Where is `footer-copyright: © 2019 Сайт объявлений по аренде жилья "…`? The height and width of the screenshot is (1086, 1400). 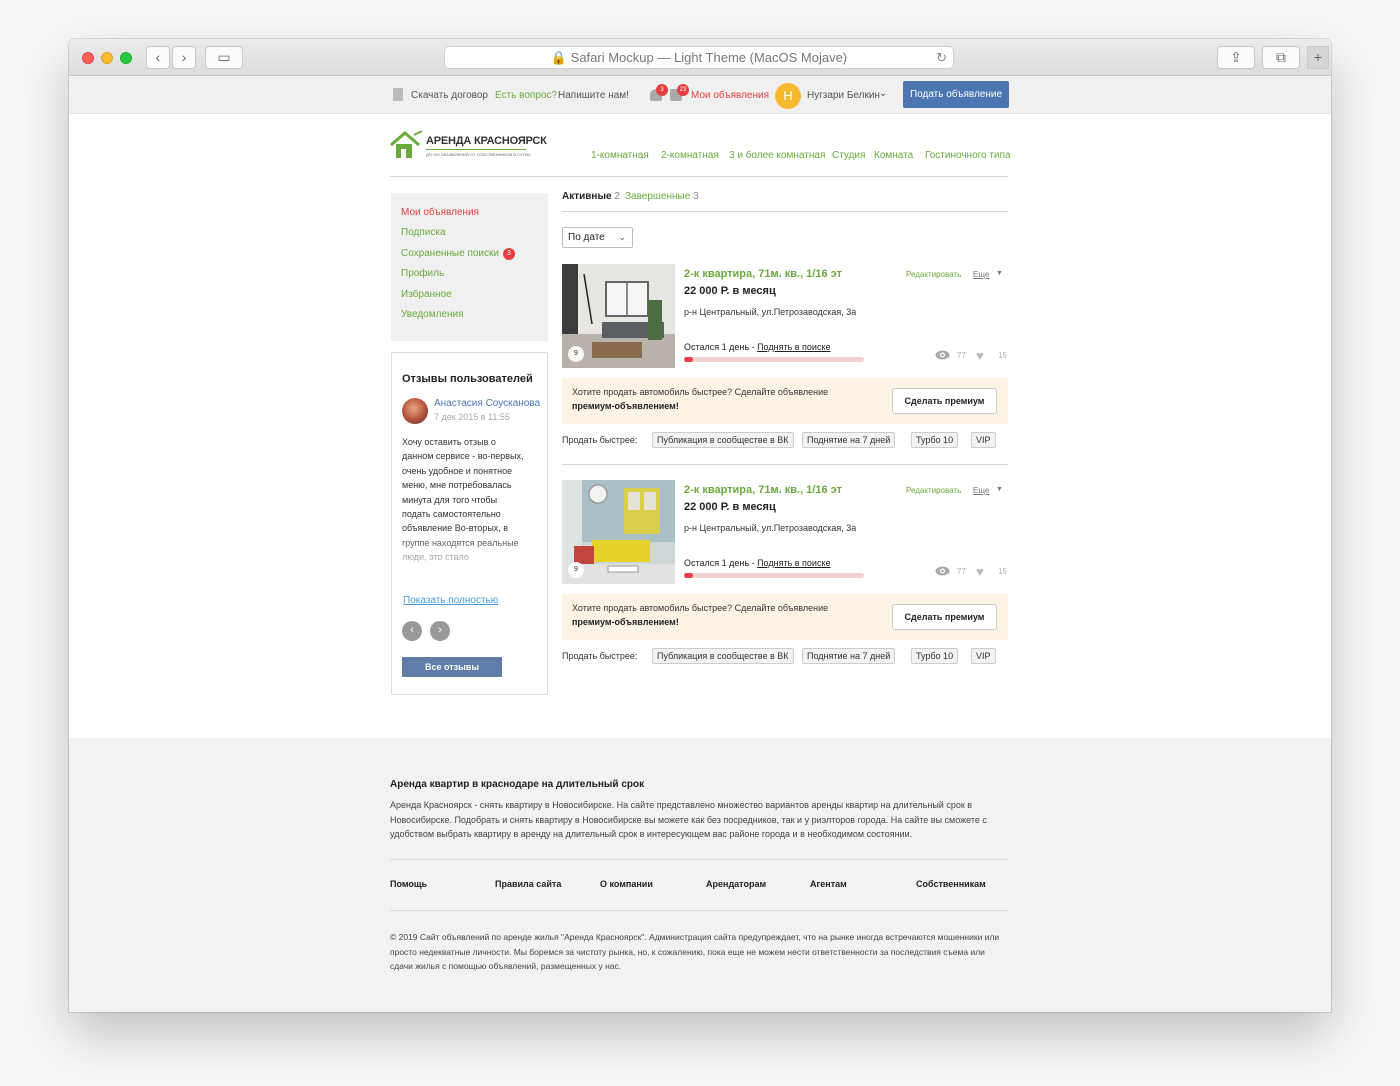 footer-copyright: © 2019 Сайт объявлений по аренде жилья "… is located at coordinates (695, 951).